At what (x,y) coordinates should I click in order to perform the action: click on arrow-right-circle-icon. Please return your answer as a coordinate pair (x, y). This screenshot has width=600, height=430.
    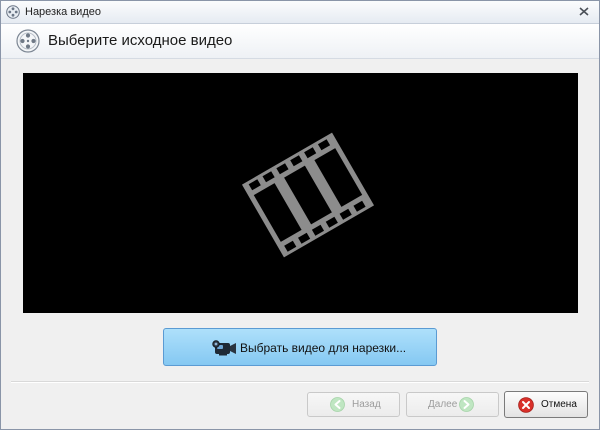
    Looking at the image, I should click on (466, 404).